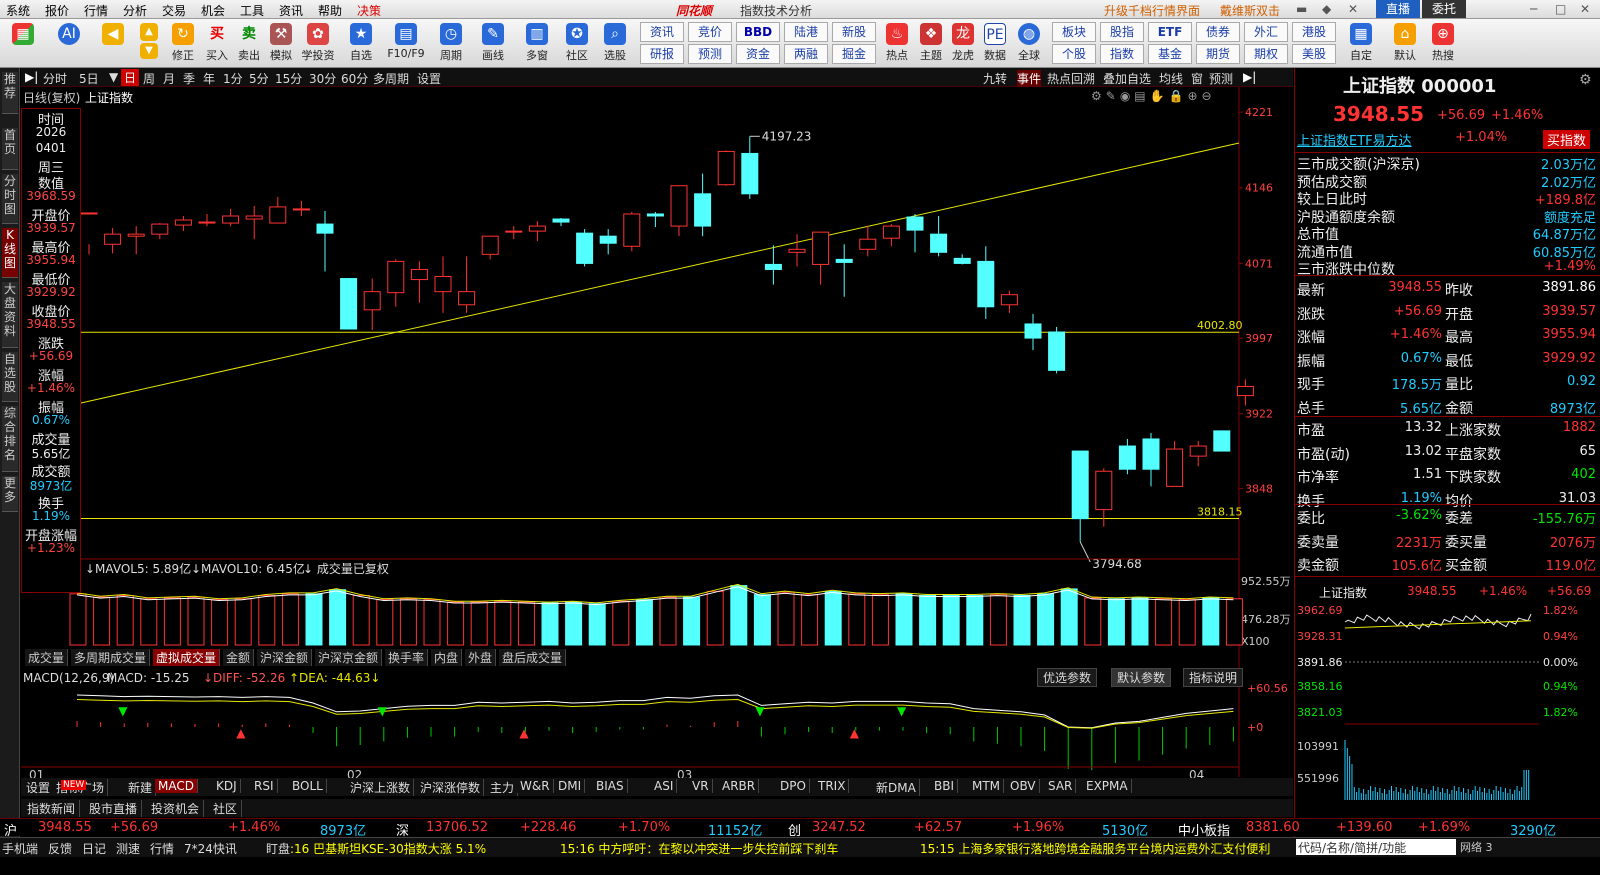 Image resolution: width=1600 pixels, height=875 pixels. What do you see at coordinates (52, 808) in the screenshot?
I see `bottom-tab-0: 指数新闻` at bounding box center [52, 808].